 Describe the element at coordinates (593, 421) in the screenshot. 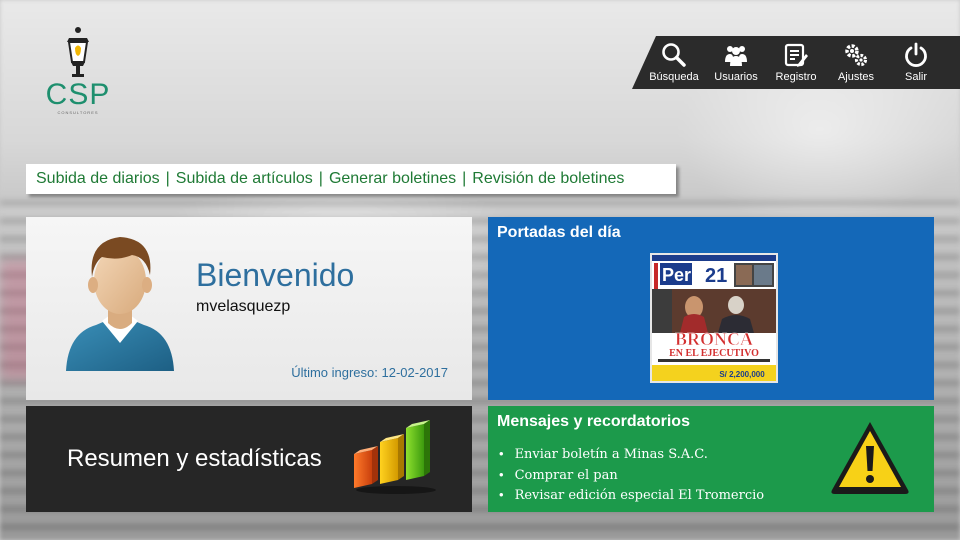

I see `messages-title: Mensajes y recordatorios` at that location.